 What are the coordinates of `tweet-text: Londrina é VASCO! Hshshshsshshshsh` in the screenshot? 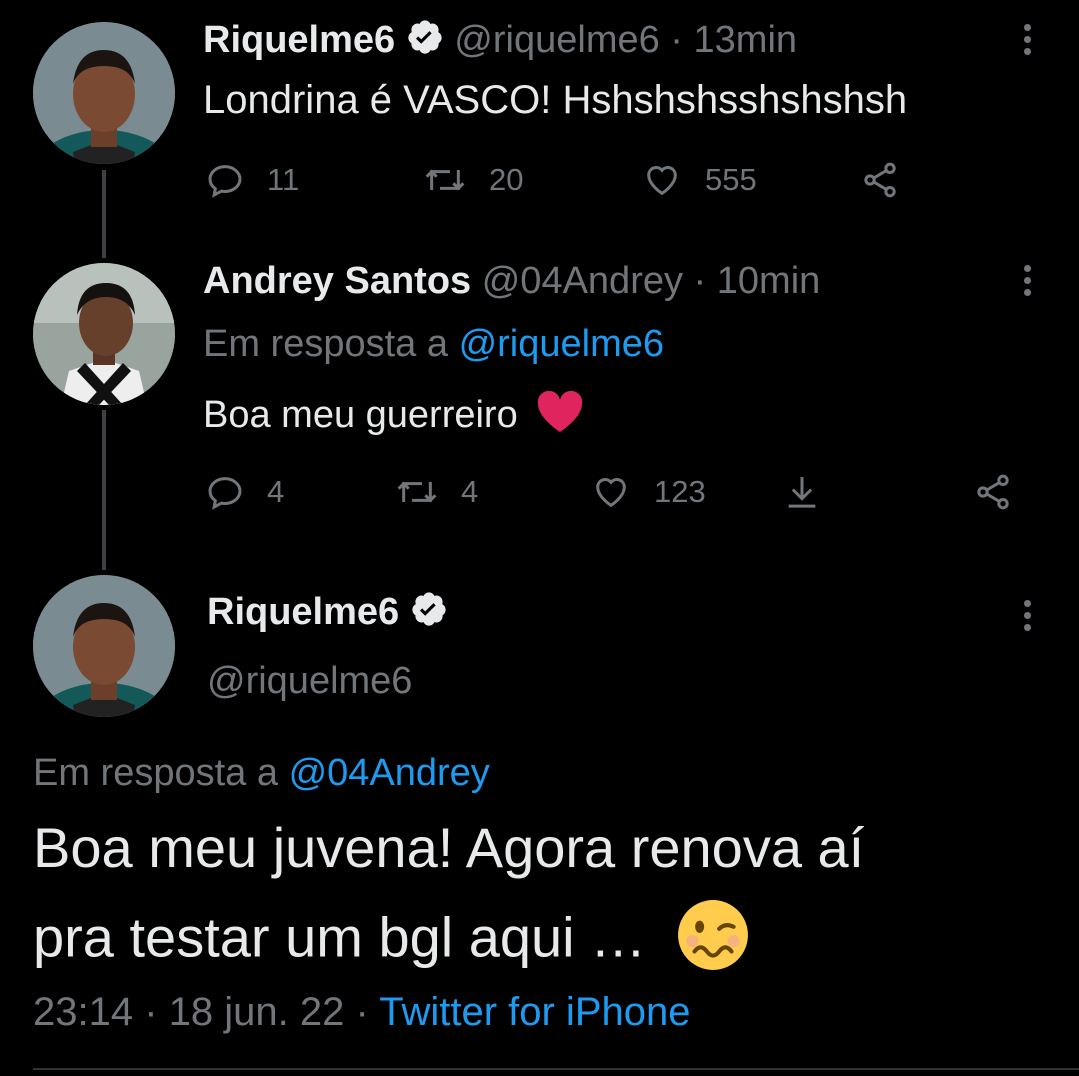 It's located at (555, 100).